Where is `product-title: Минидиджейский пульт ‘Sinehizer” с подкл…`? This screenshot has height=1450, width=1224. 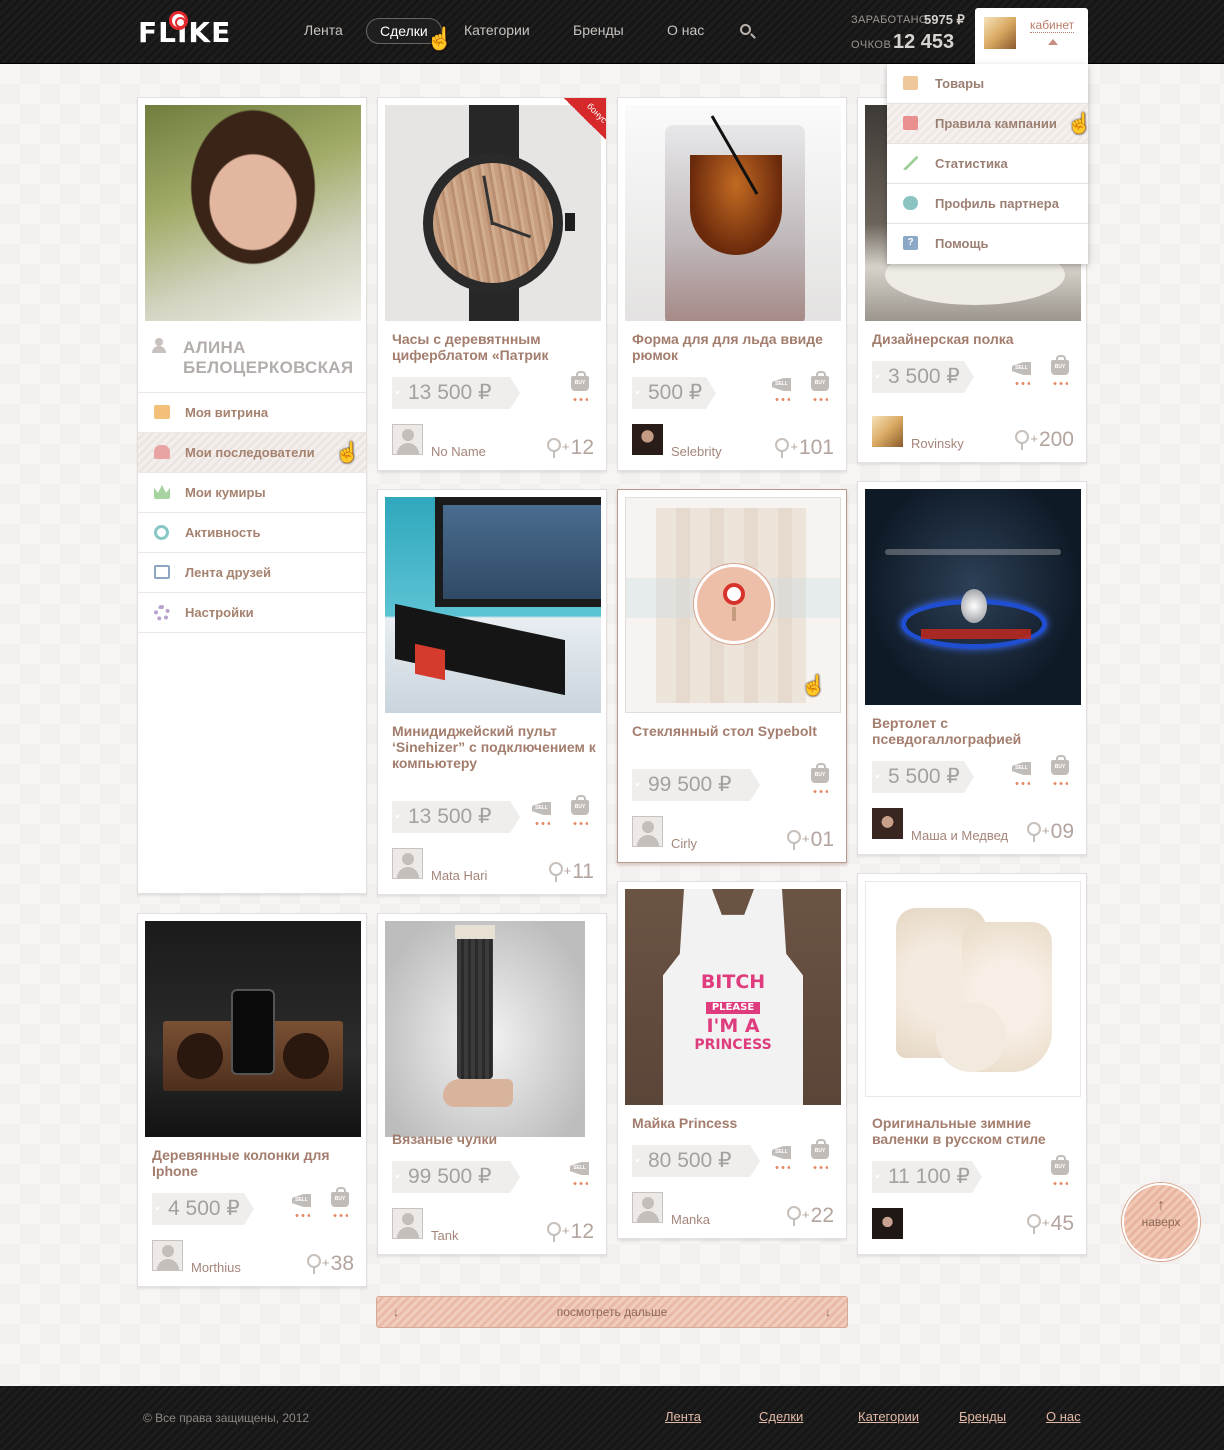 product-title: Минидиджейский пульт ‘Sinehizer” с подкл… is located at coordinates (494, 747).